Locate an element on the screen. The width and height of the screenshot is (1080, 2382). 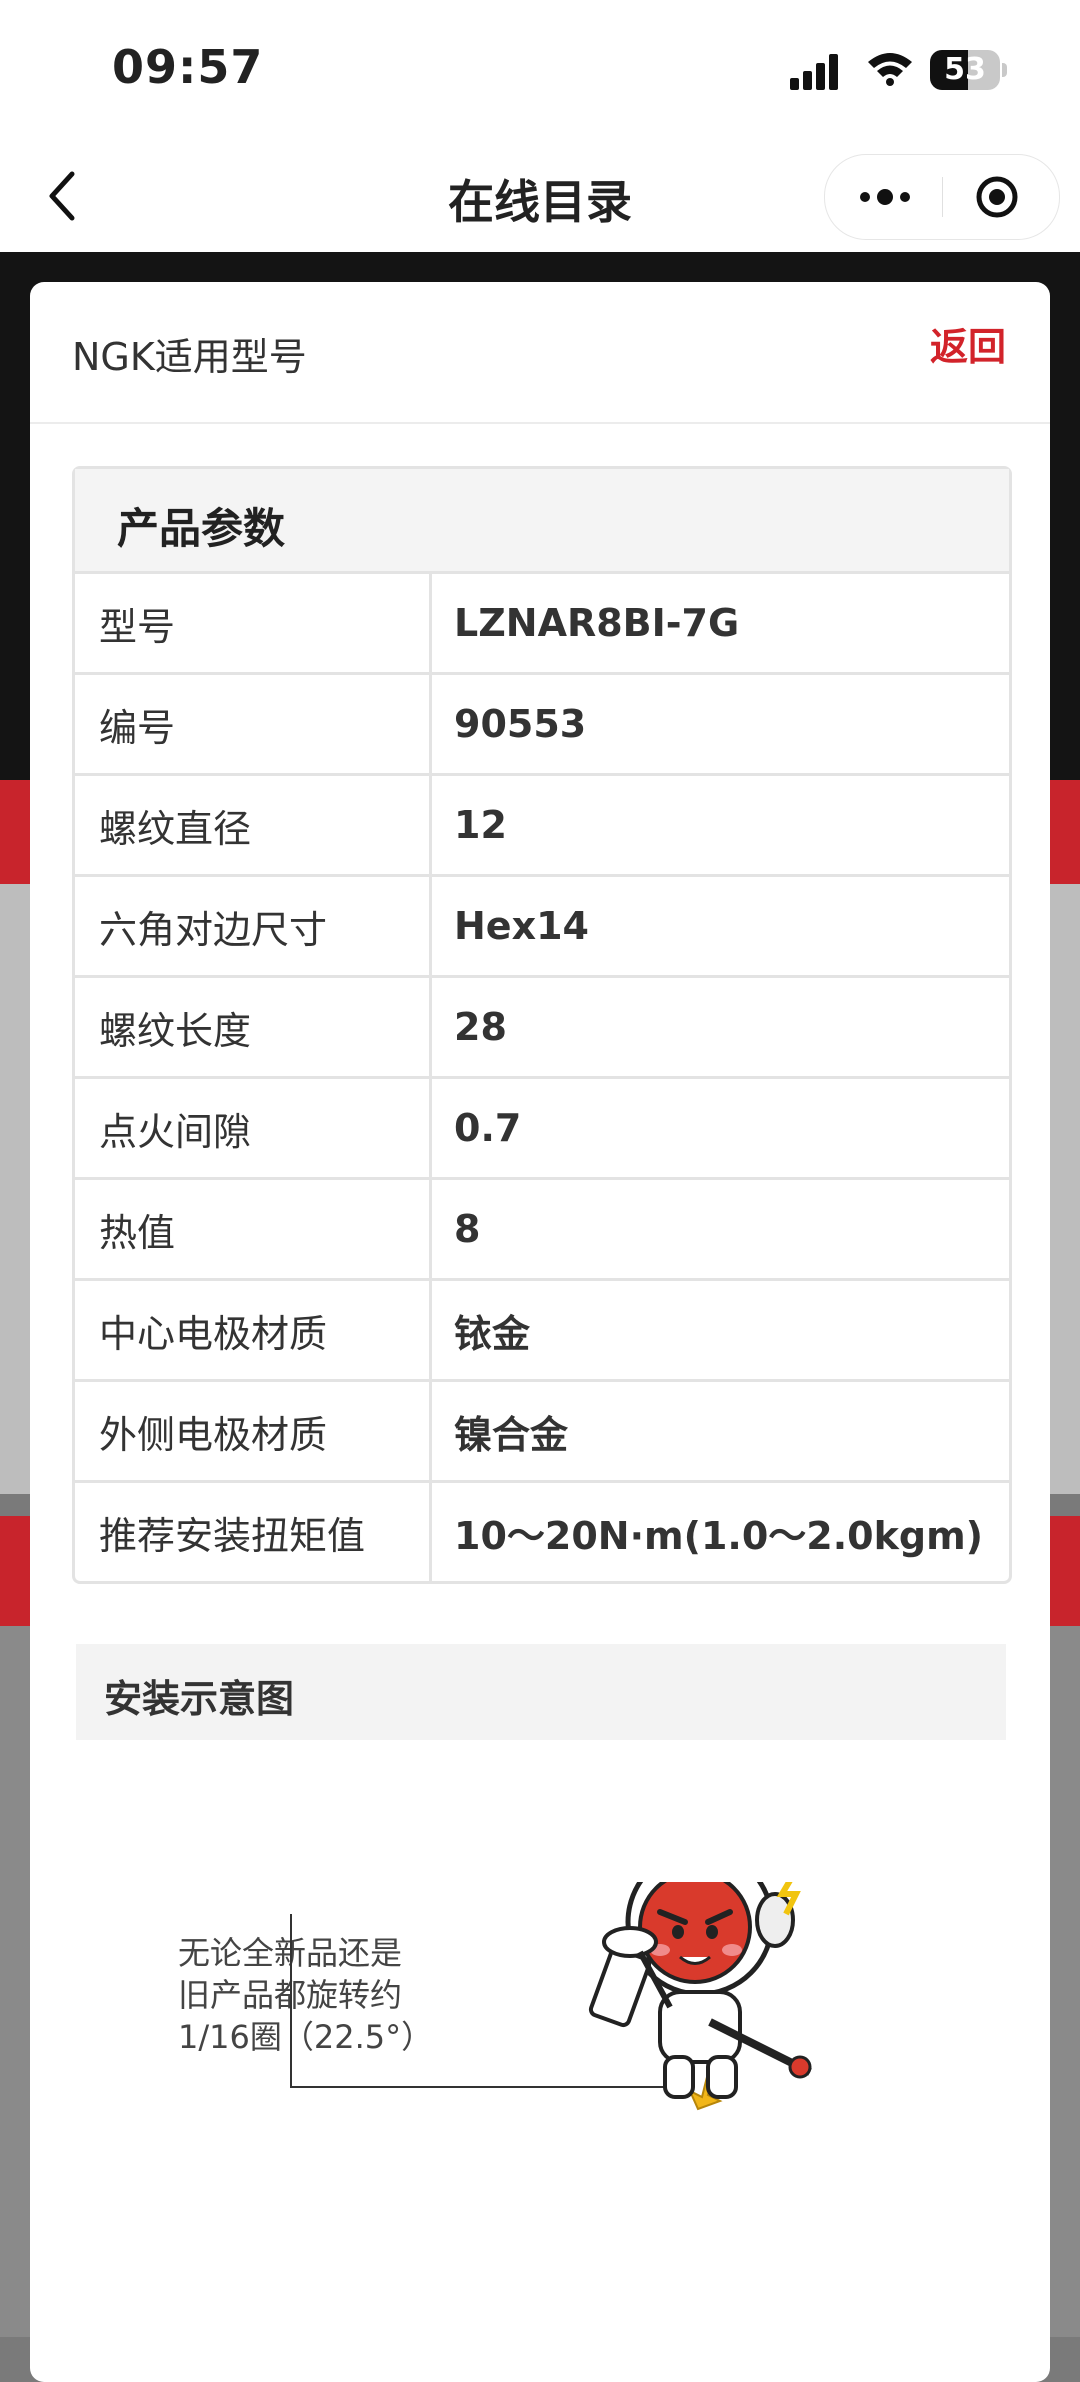
table-row: 螺纹直径 12 is located at coordinates (542, 825).